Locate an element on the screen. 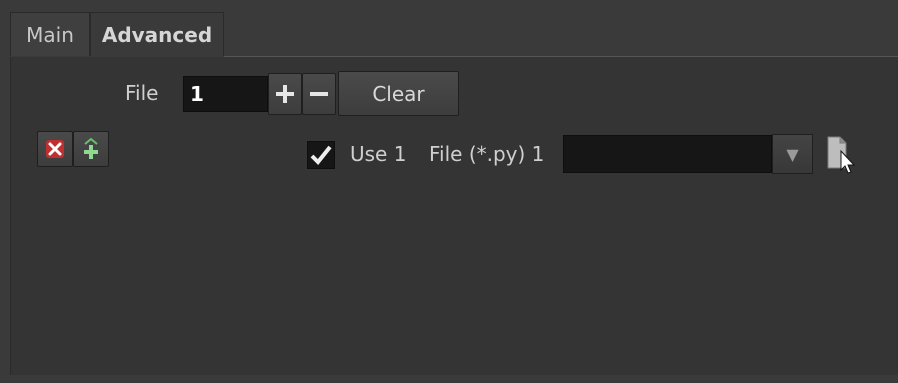  tab-advanced: Advanced is located at coordinates (157, 34).